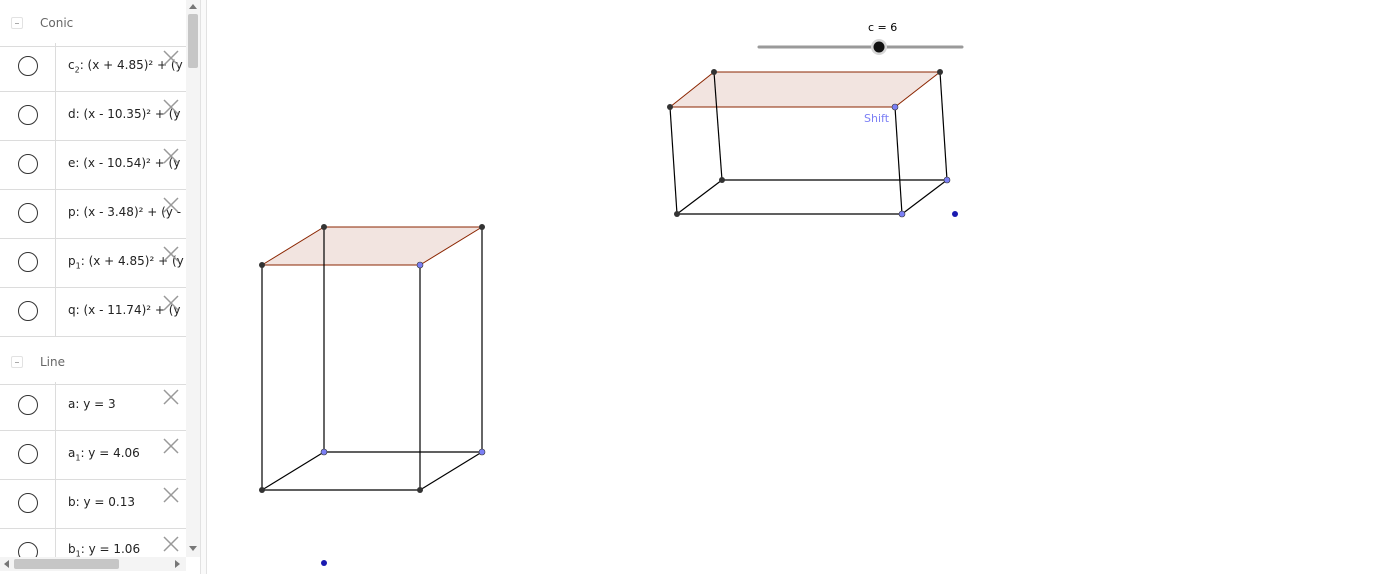  Describe the element at coordinates (879, 47) in the screenshot. I see `slider-knob` at that location.